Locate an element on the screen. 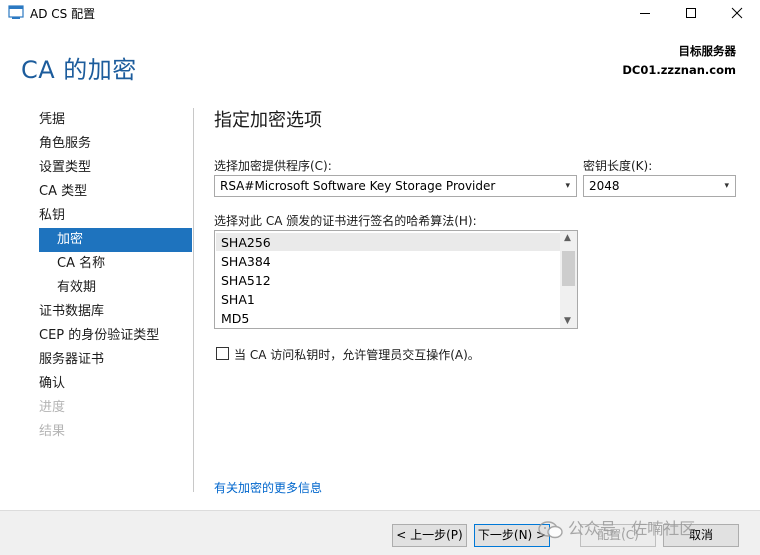 The width and height of the screenshot is (760, 555). page-title: CA 的加密 is located at coordinates (79, 70).